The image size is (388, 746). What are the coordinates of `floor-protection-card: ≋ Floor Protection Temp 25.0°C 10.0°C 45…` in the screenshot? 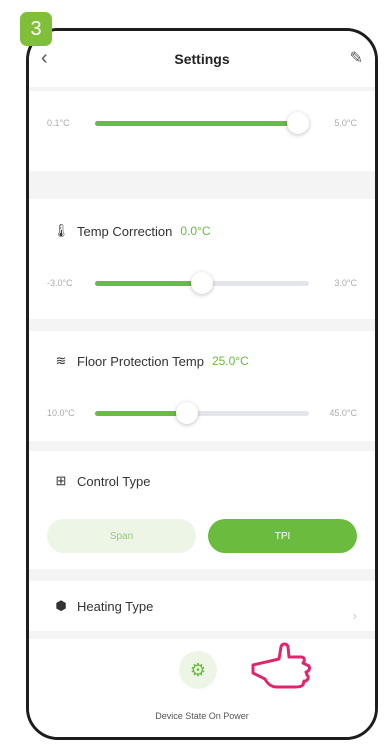 It's located at (202, 386).